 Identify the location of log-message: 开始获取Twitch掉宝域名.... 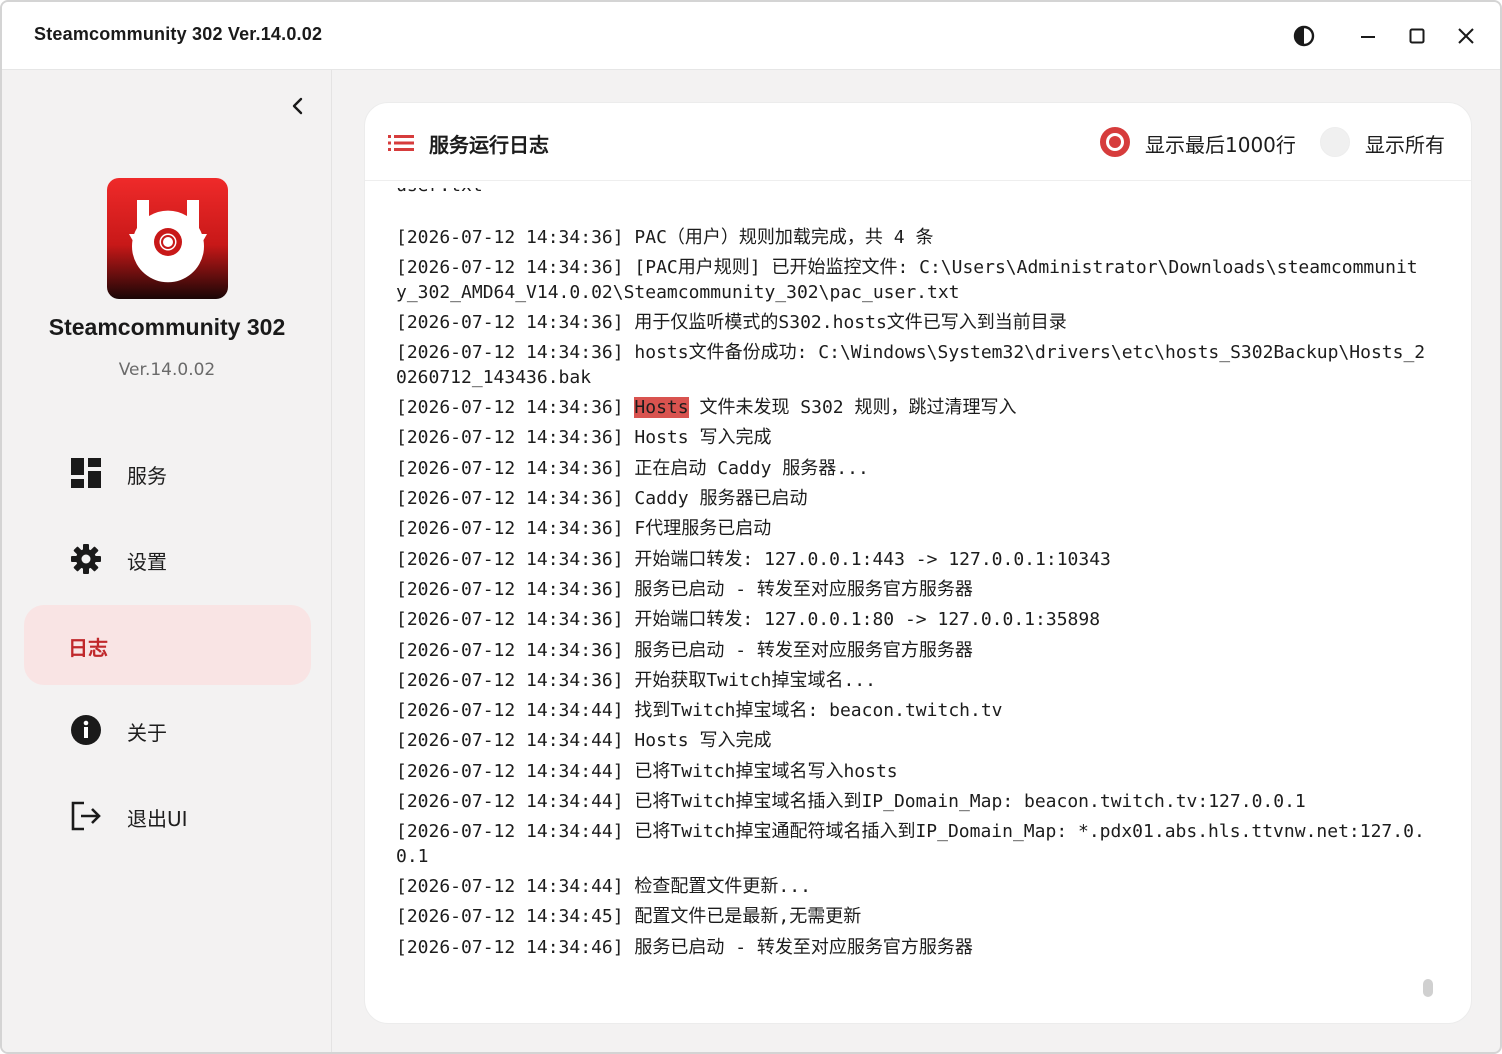
(755, 680).